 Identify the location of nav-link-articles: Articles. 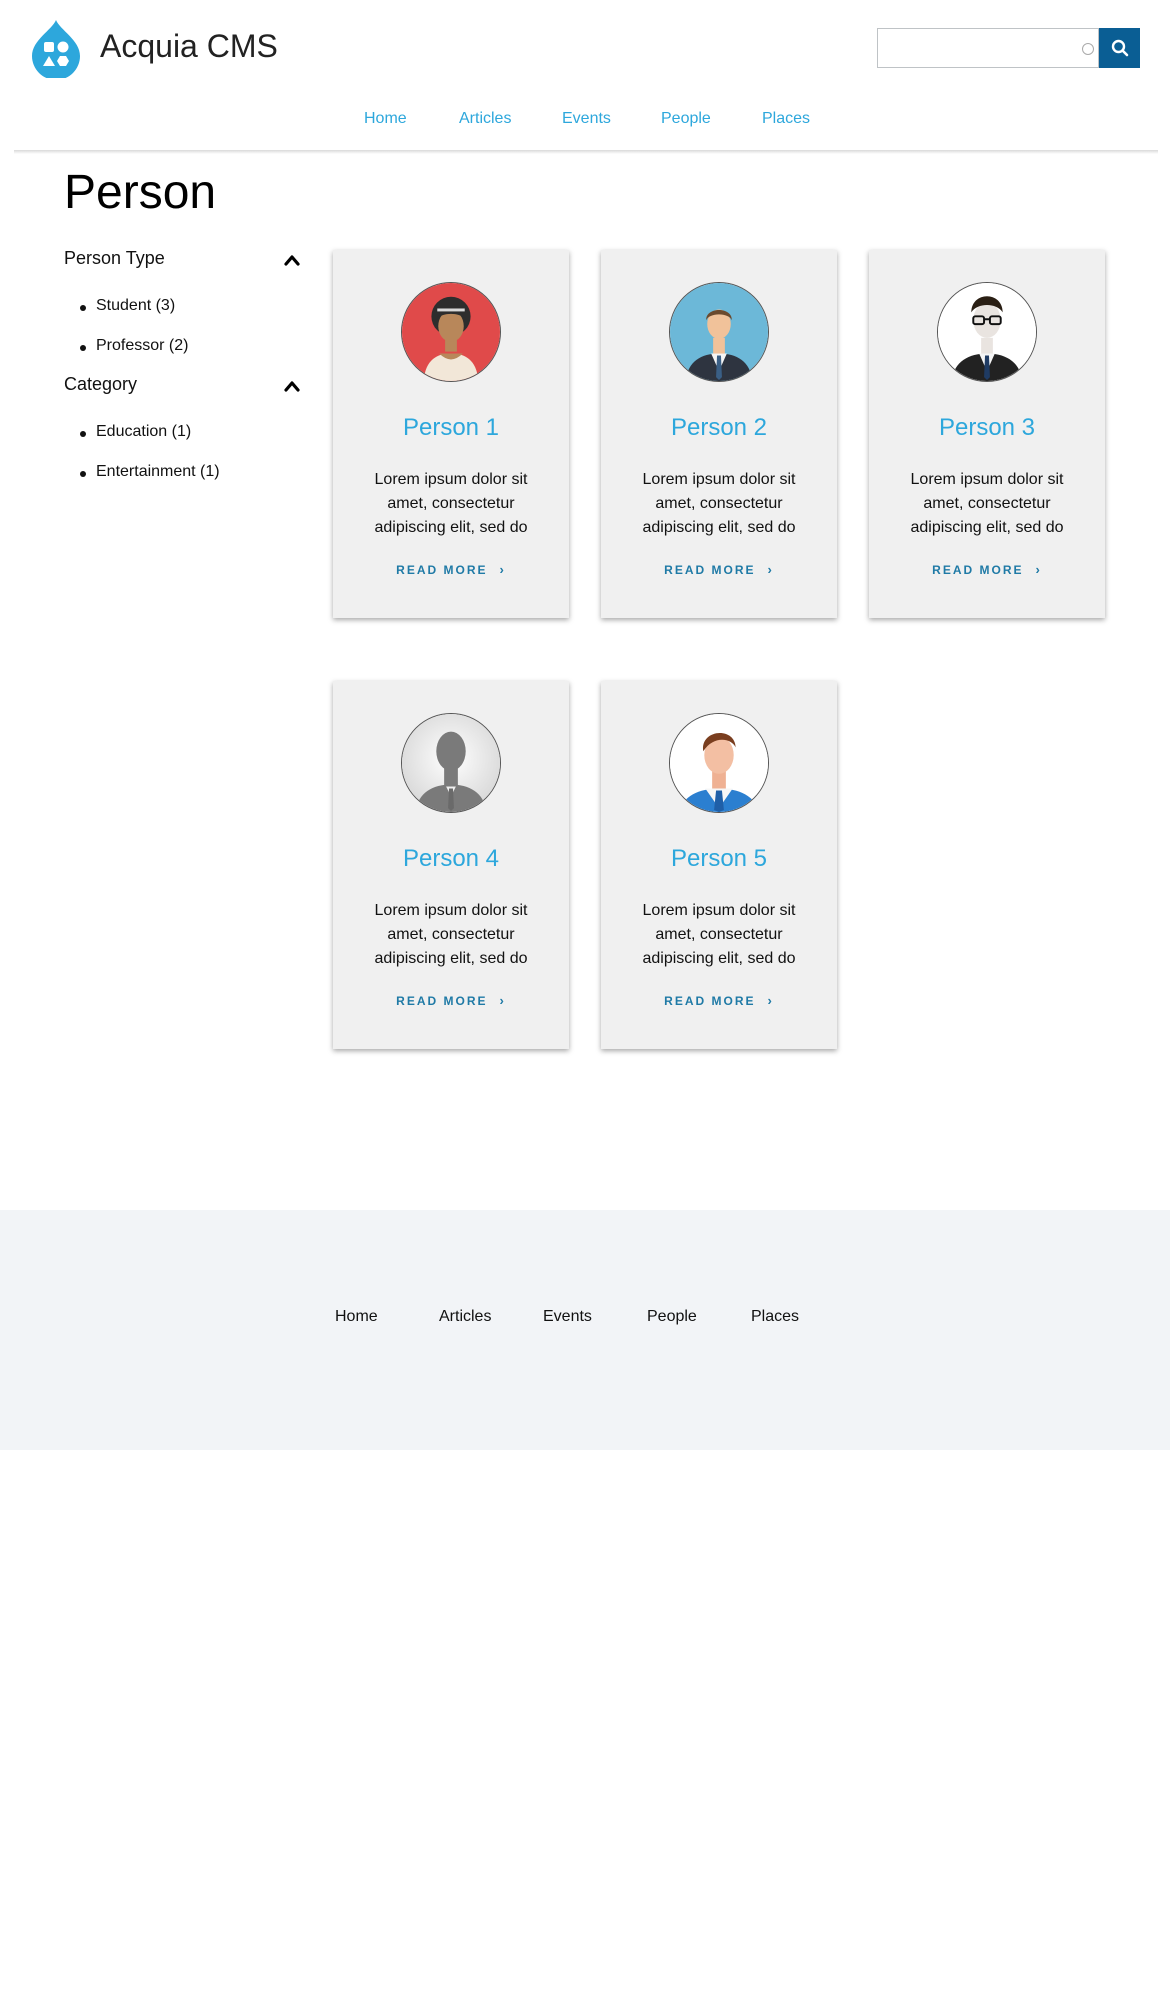
(485, 119).